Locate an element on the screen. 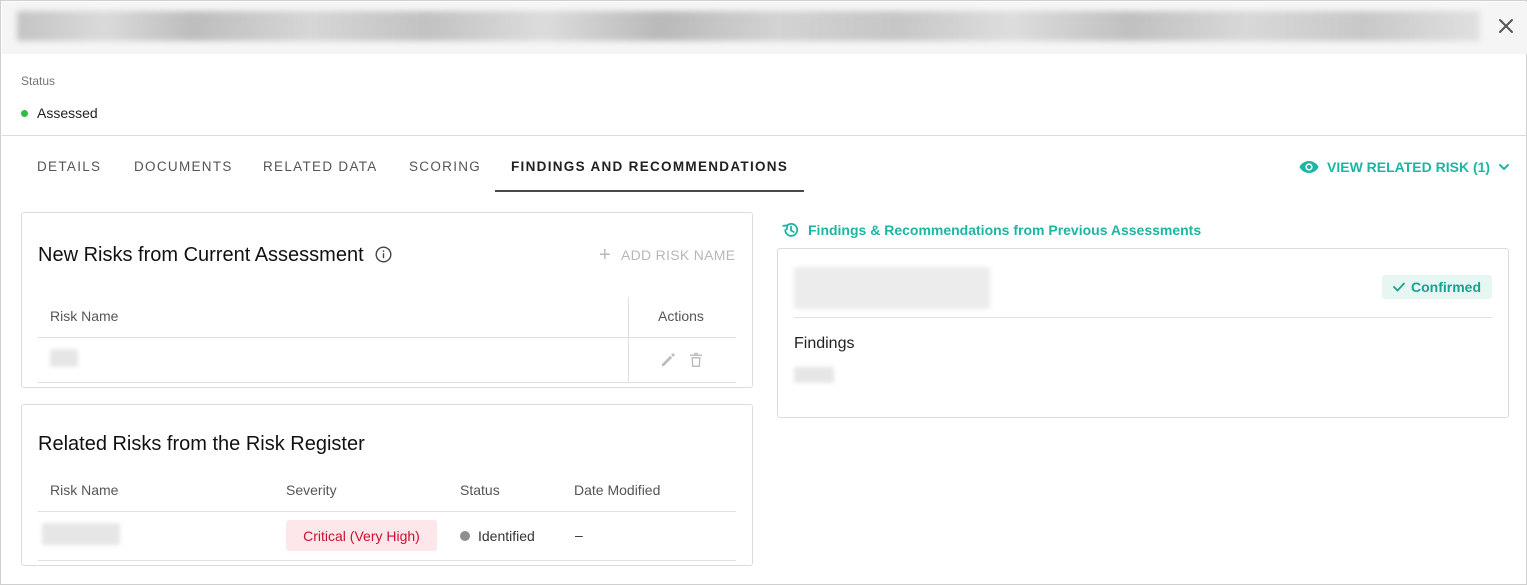  column-header-severity: Severity is located at coordinates (311, 490).